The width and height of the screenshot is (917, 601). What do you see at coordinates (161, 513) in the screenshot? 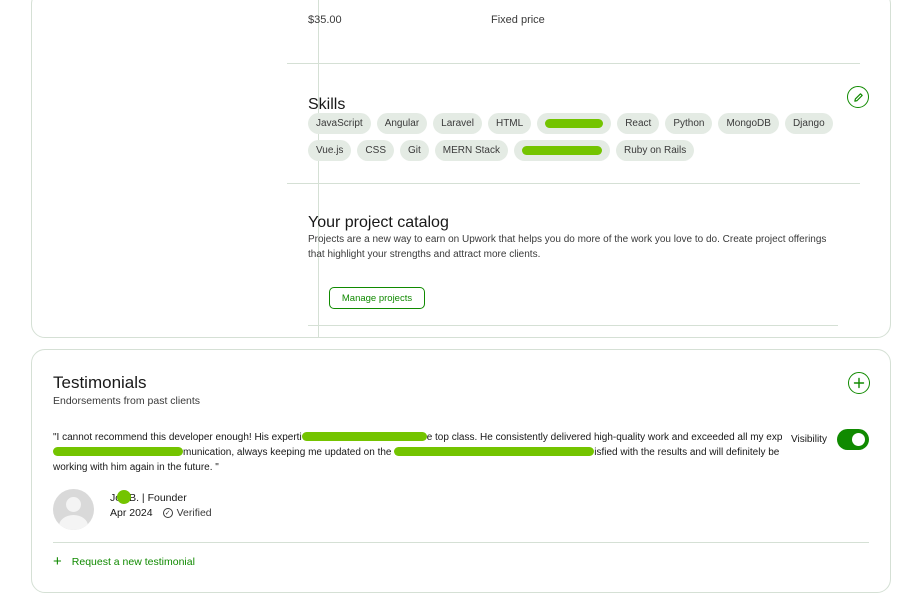
I see `testimonial-meta: Apr 2024 ✓ Verified` at bounding box center [161, 513].